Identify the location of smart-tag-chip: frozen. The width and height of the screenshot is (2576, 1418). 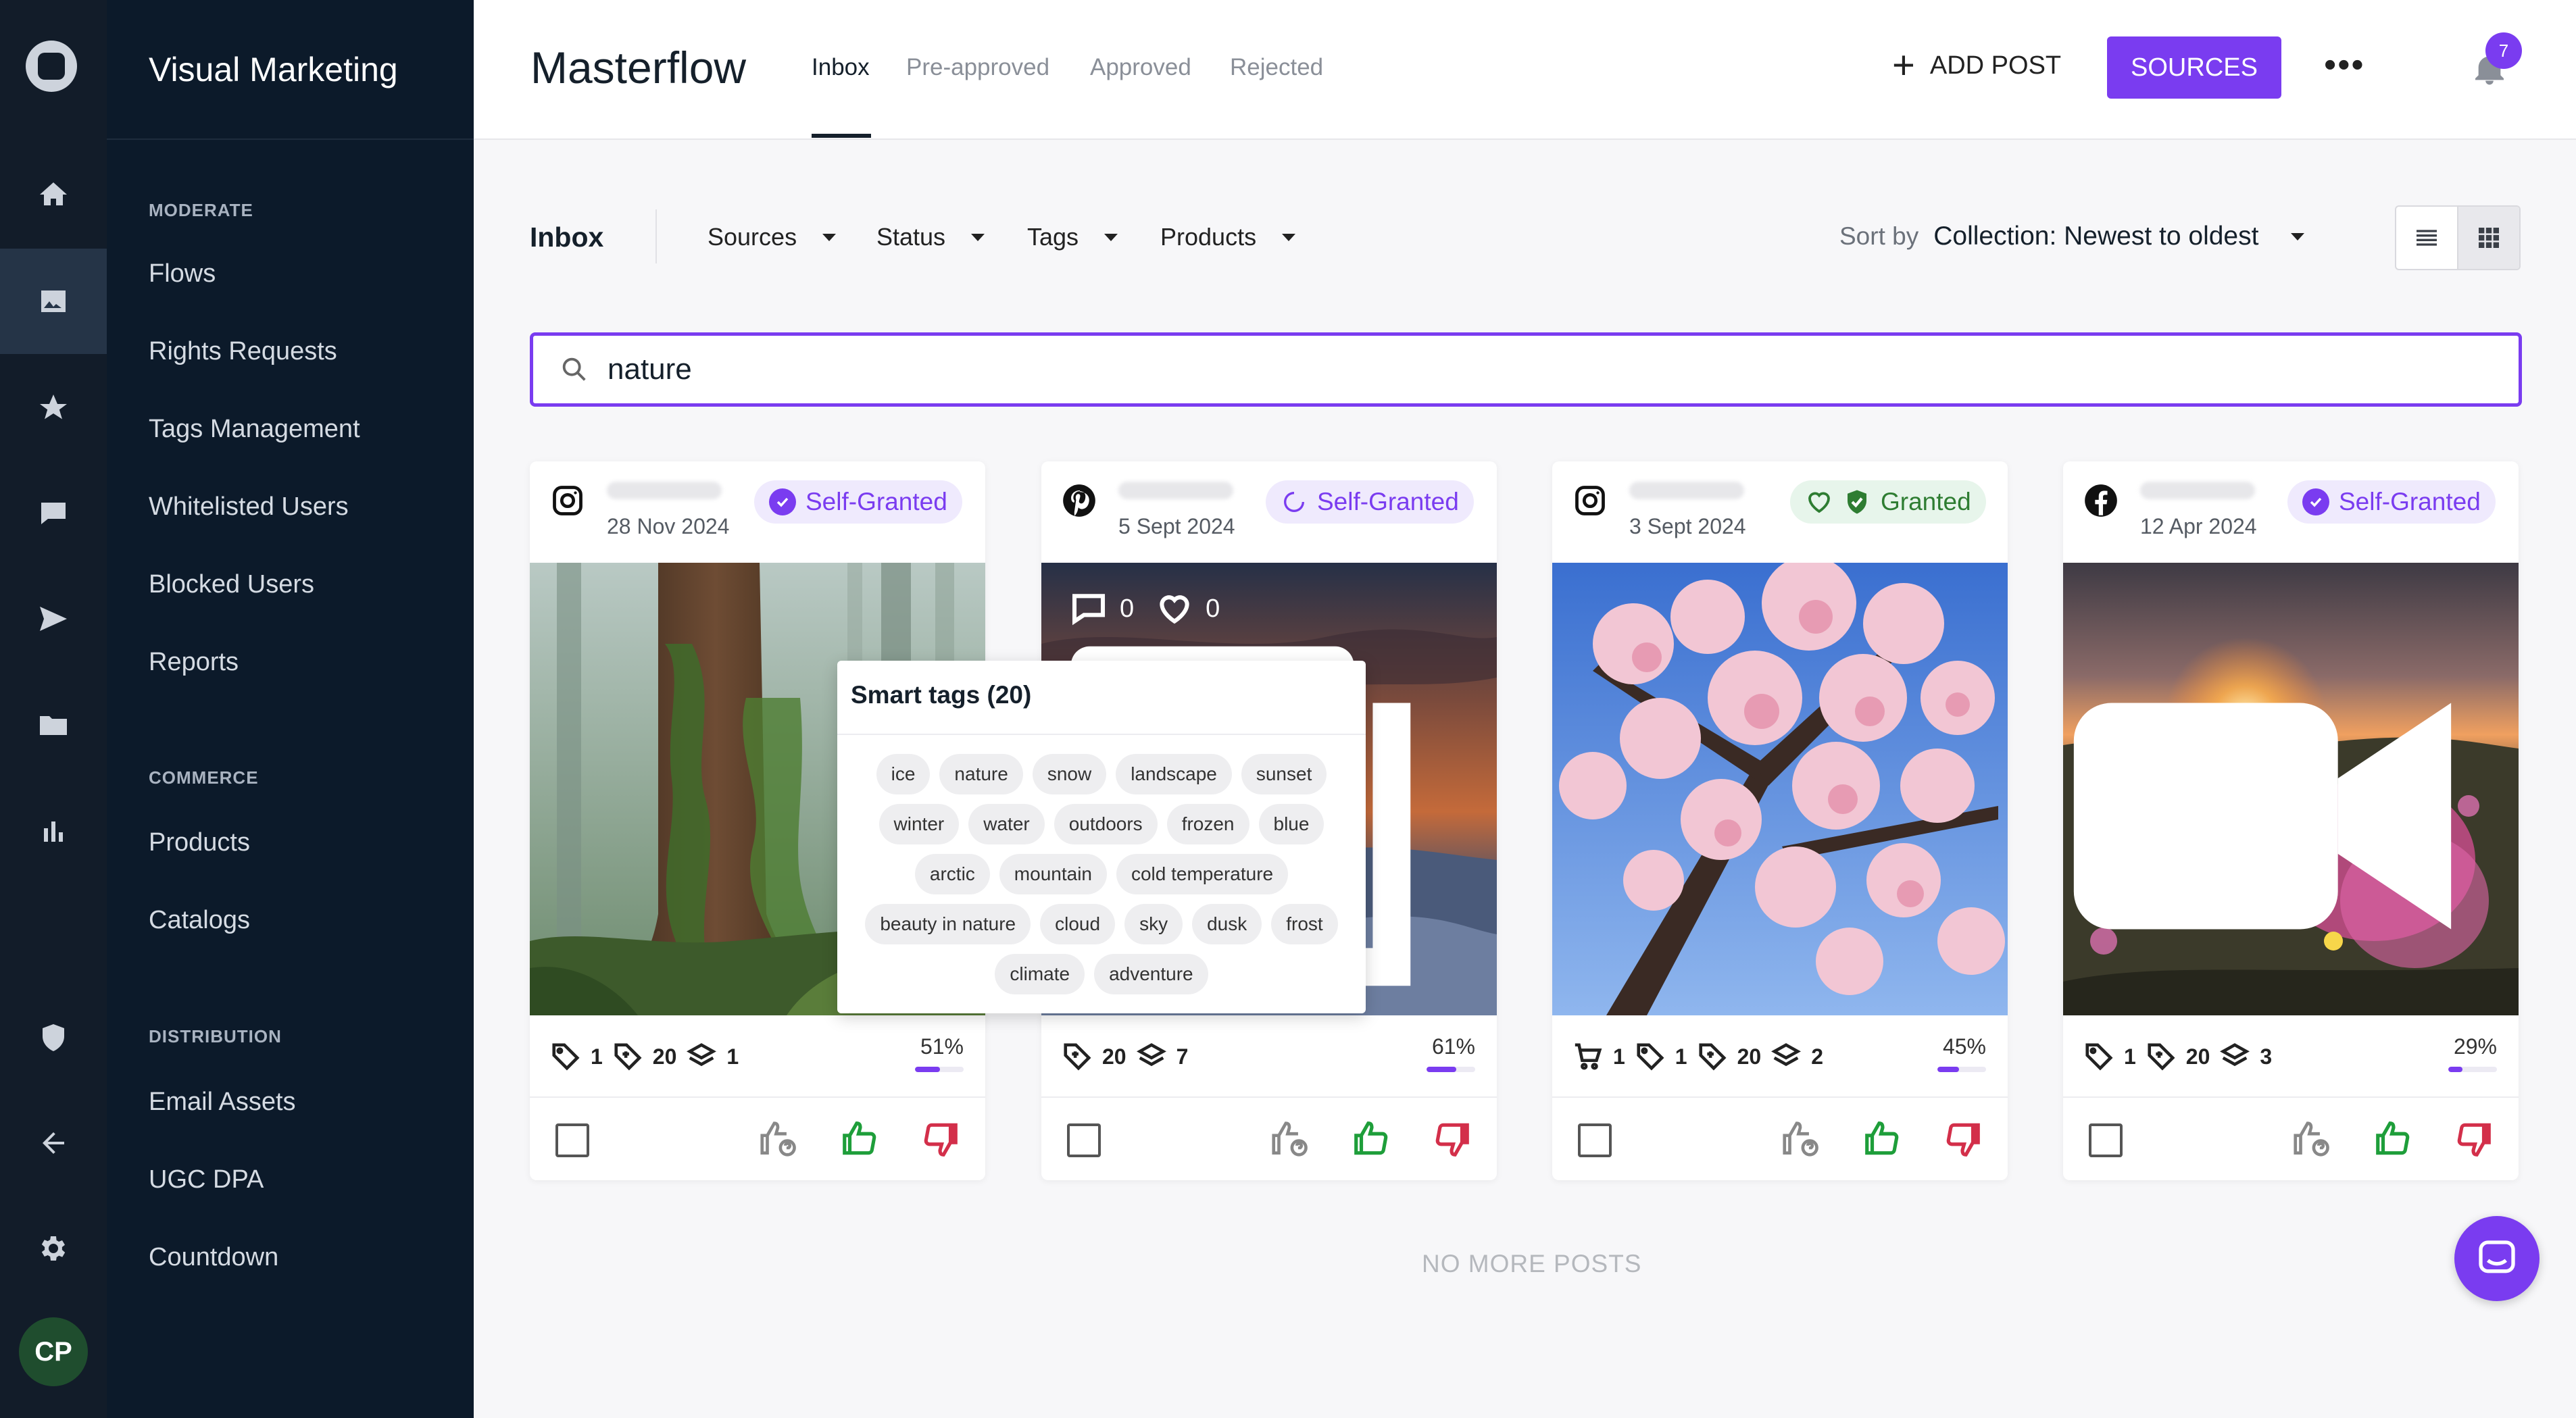
(1208, 824).